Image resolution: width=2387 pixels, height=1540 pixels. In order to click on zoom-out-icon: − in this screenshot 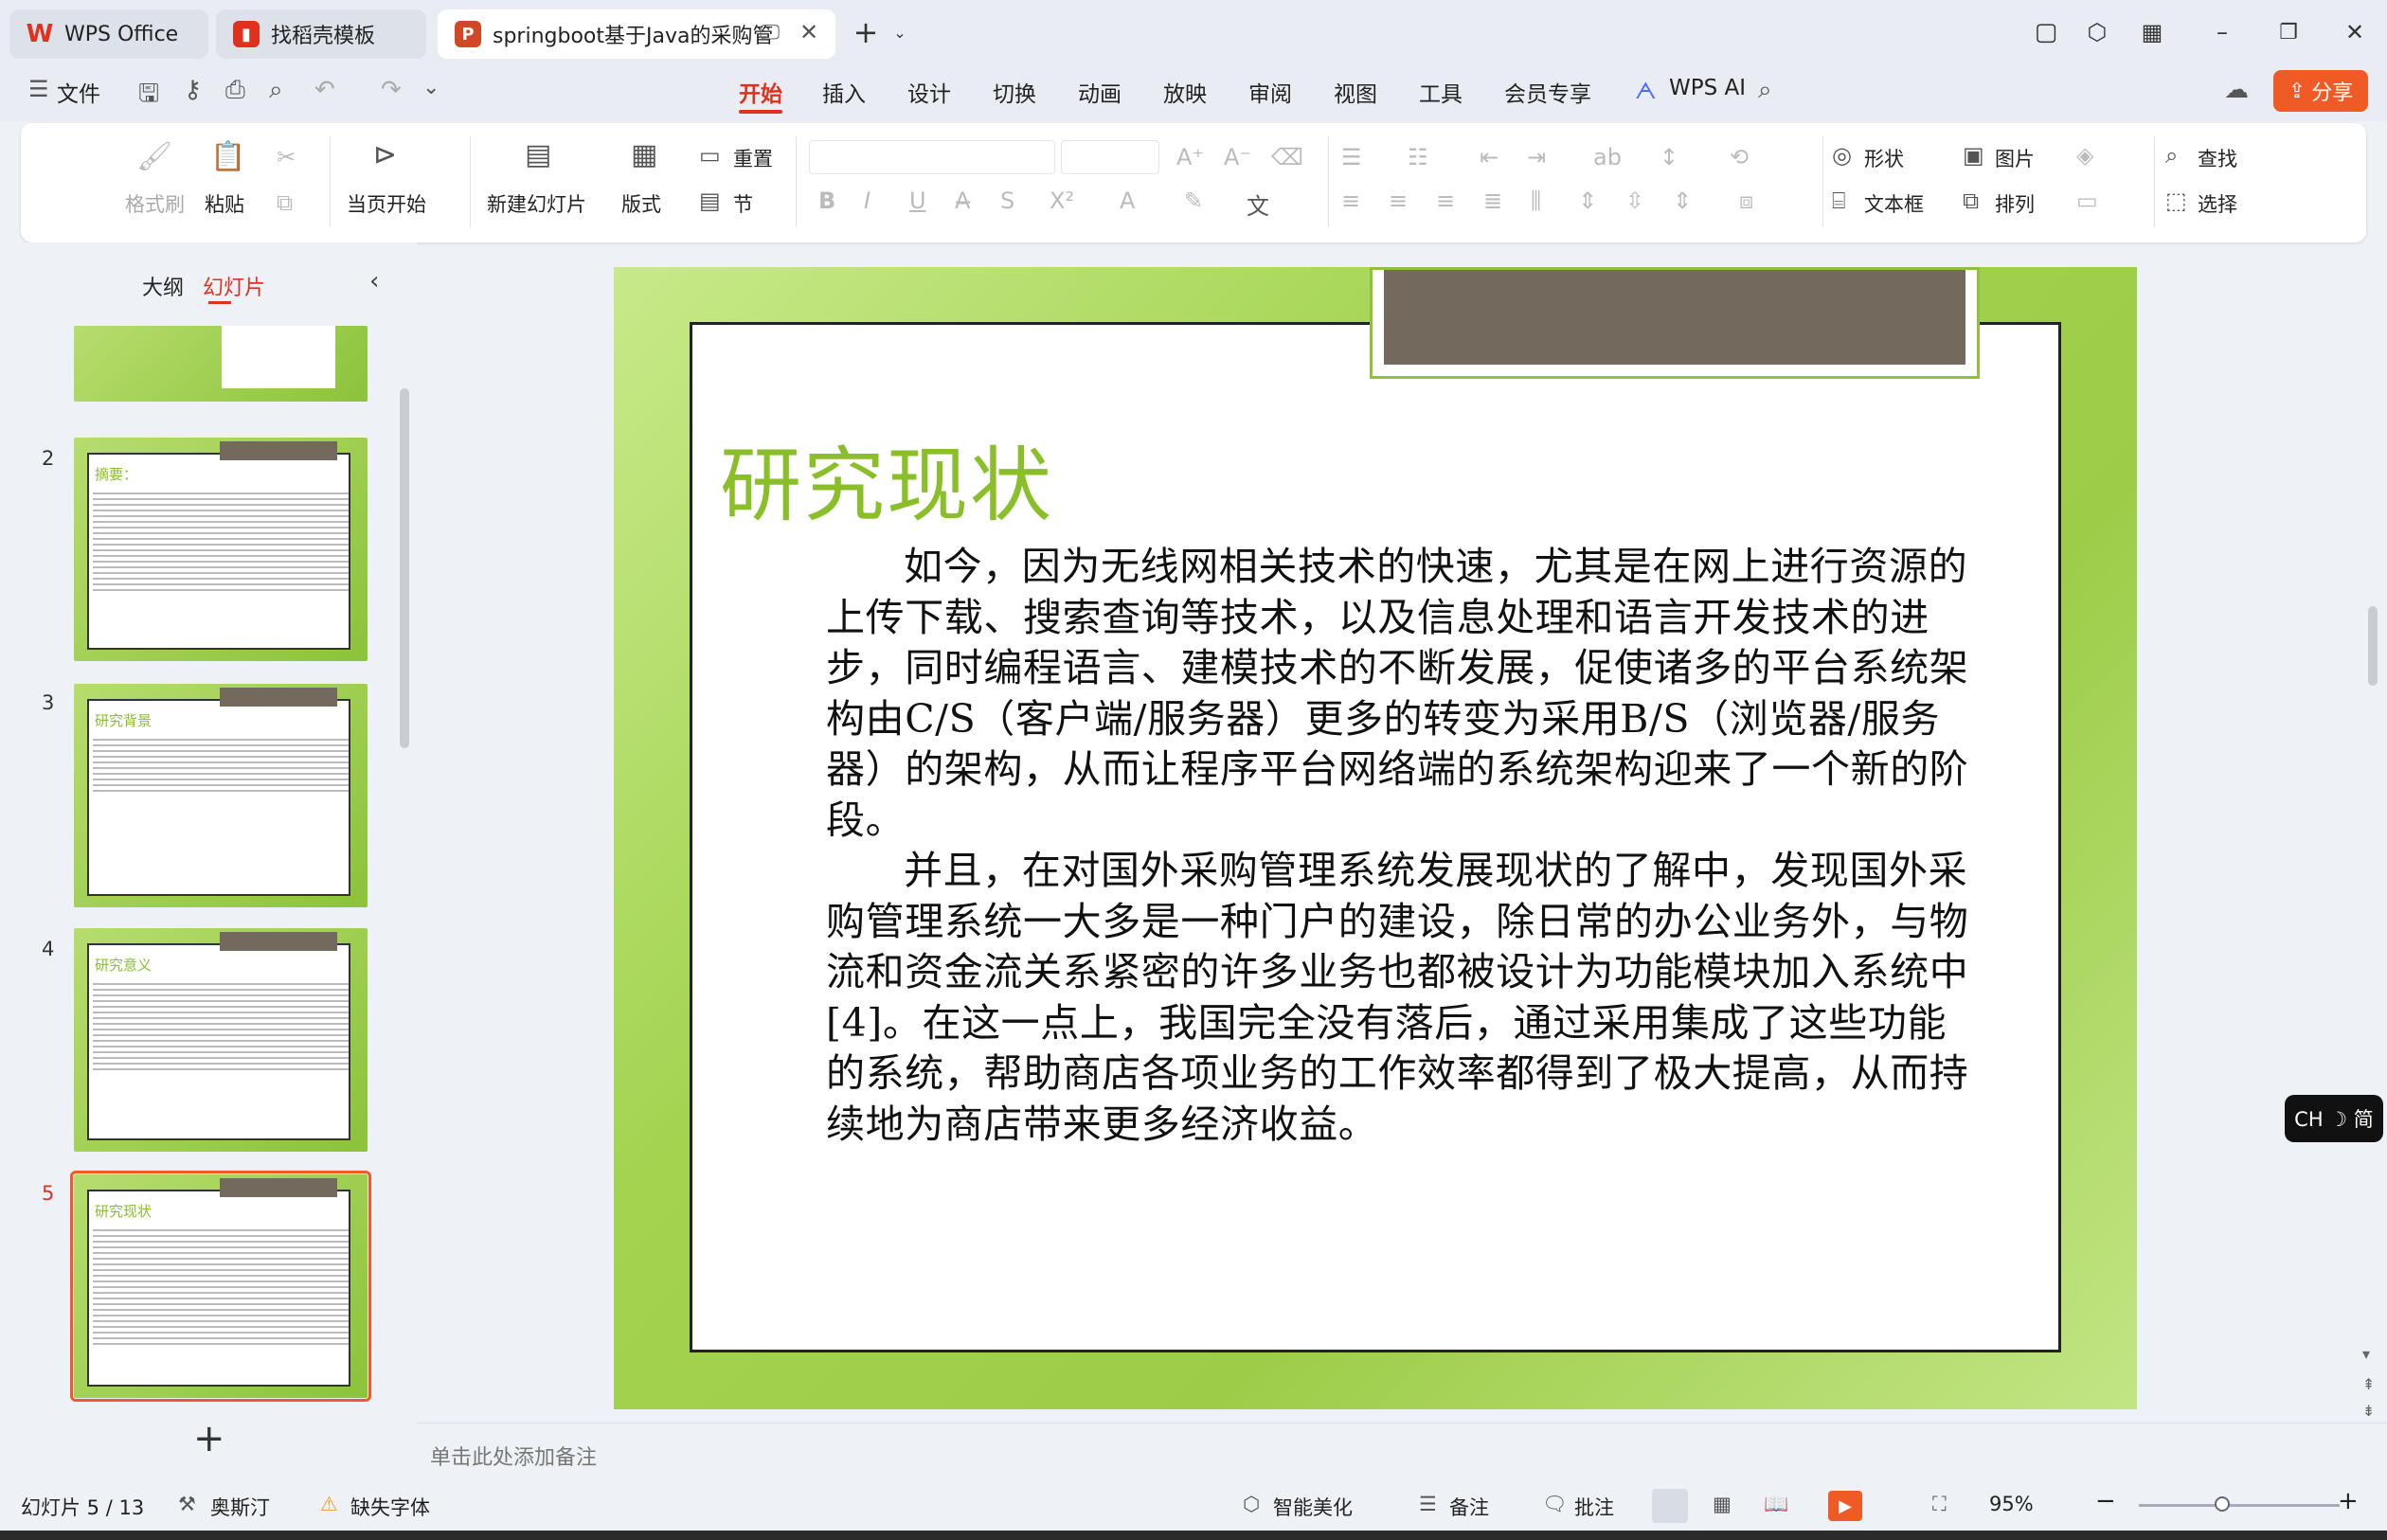, I will do `click(2105, 1501)`.